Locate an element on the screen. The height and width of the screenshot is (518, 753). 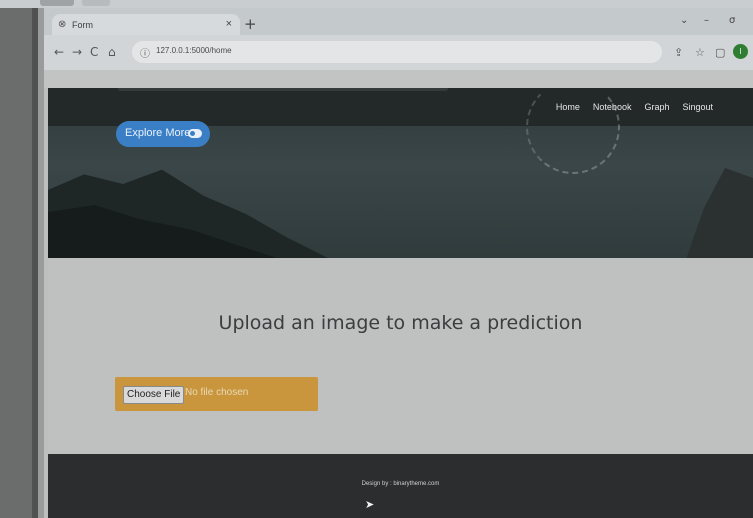
file-status-text: No file chosen is located at coordinates (217, 392).